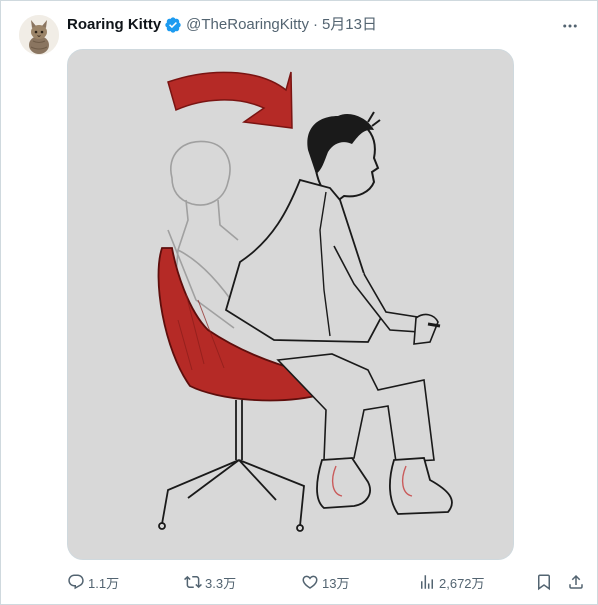  I want to click on bar-chart-icon, so click(427, 582).